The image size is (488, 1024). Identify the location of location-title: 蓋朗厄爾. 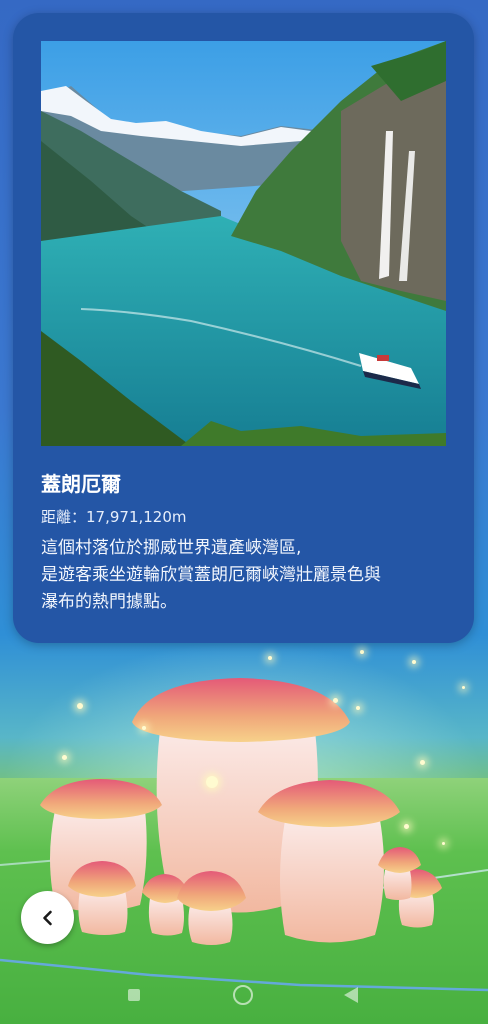
(81, 484).